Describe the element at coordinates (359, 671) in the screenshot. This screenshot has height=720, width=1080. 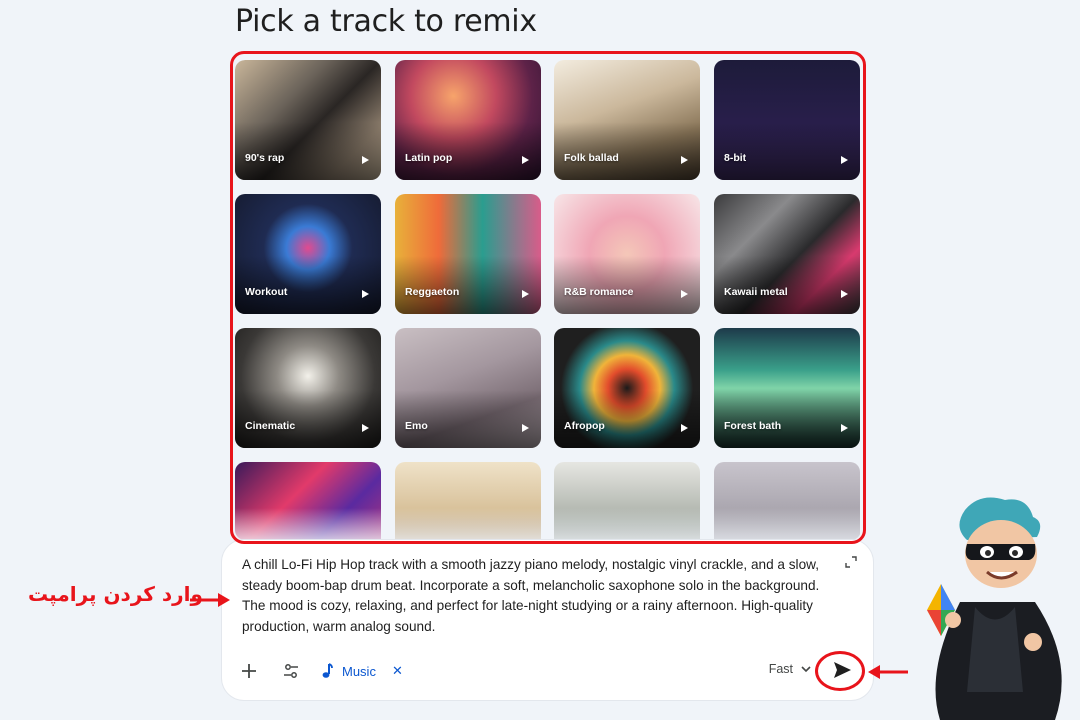
I see `music-chip-label: Music` at that location.